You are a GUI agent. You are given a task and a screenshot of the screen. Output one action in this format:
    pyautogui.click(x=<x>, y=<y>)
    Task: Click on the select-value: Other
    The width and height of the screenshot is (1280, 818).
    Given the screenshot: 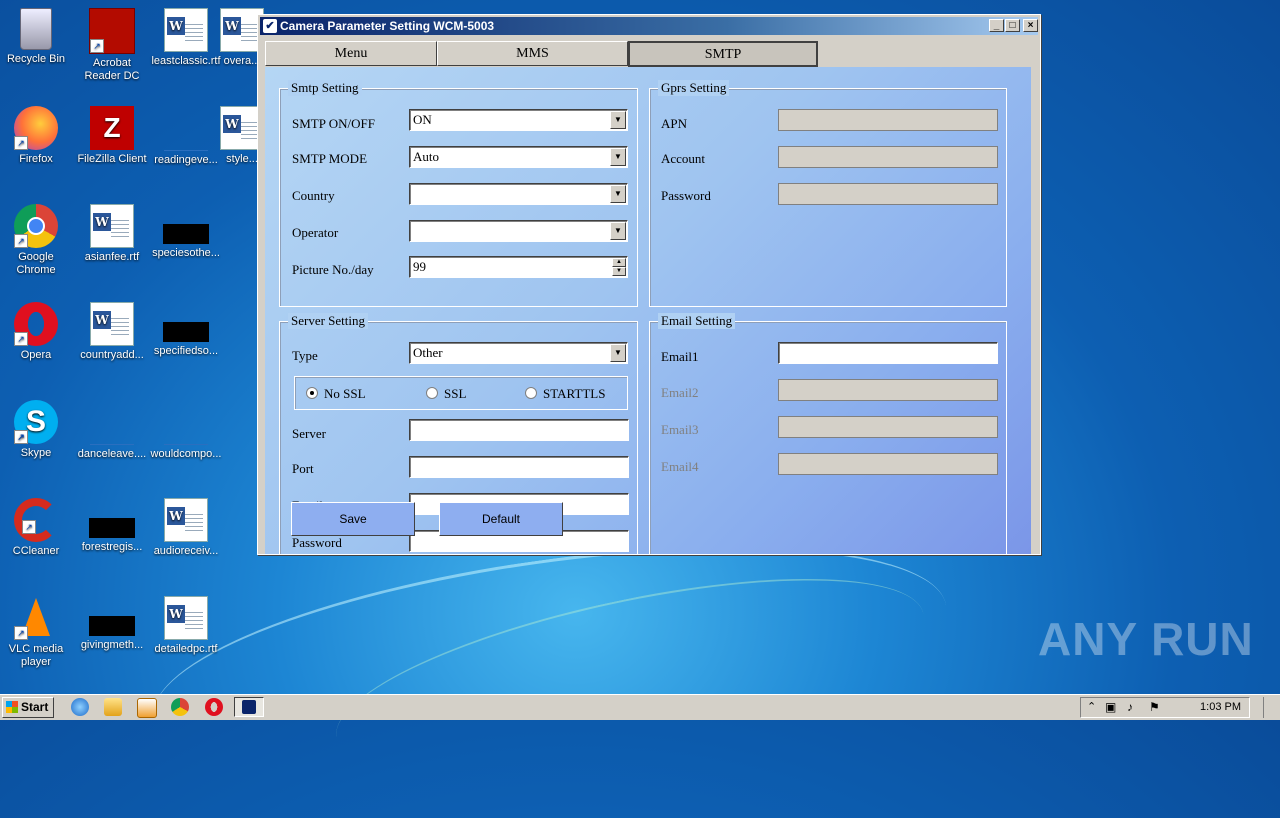 What is the action you would take?
    pyautogui.click(x=428, y=352)
    